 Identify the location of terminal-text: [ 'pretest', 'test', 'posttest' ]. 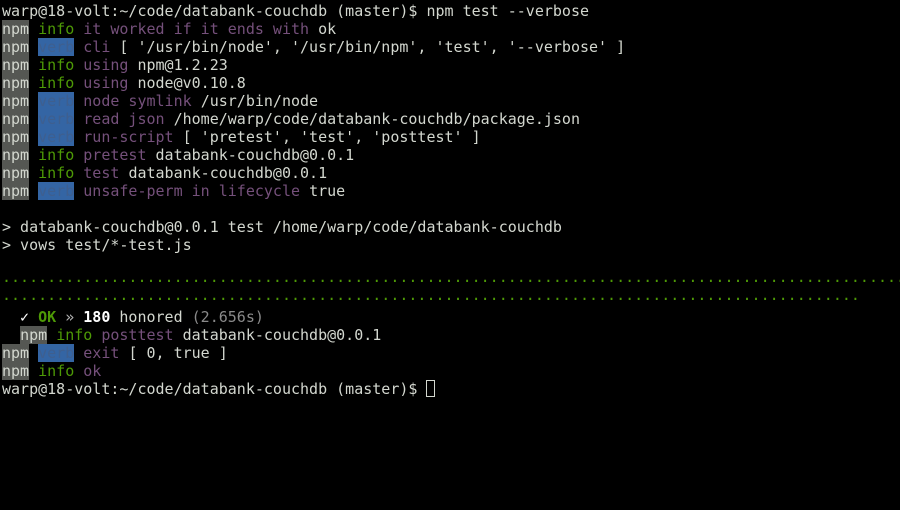
(331, 137).